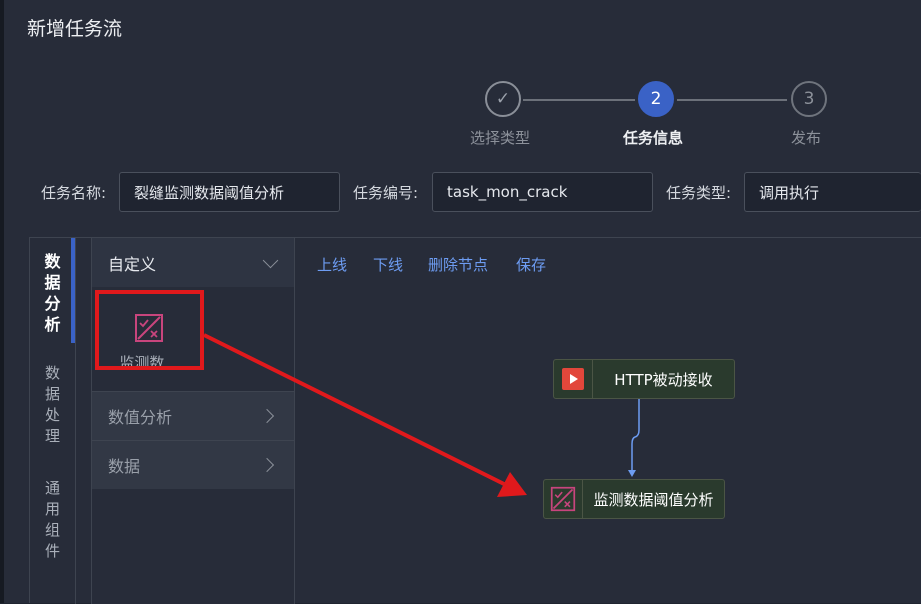  Describe the element at coordinates (193, 415) in the screenshot. I see `category-numeric-analysis: 数值分析` at that location.